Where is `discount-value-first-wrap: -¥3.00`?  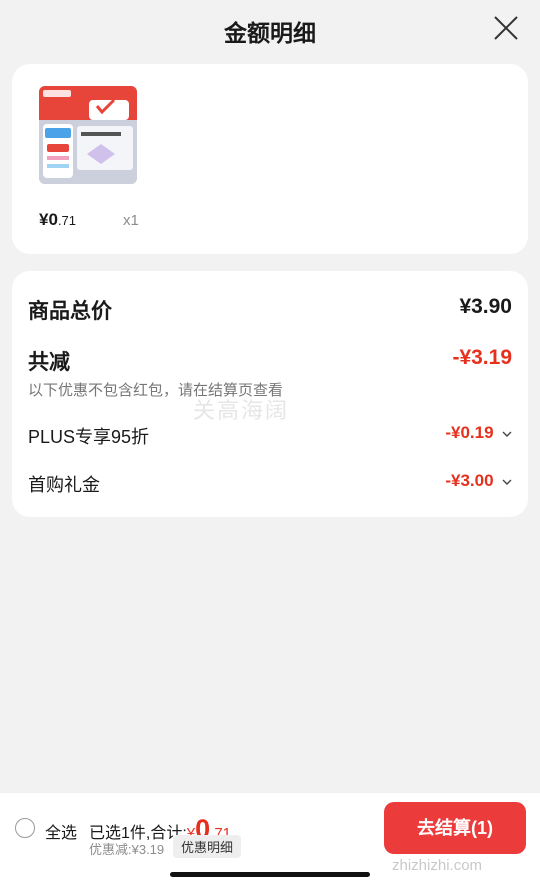
discount-value-first-wrap: -¥3.00 is located at coordinates (478, 481).